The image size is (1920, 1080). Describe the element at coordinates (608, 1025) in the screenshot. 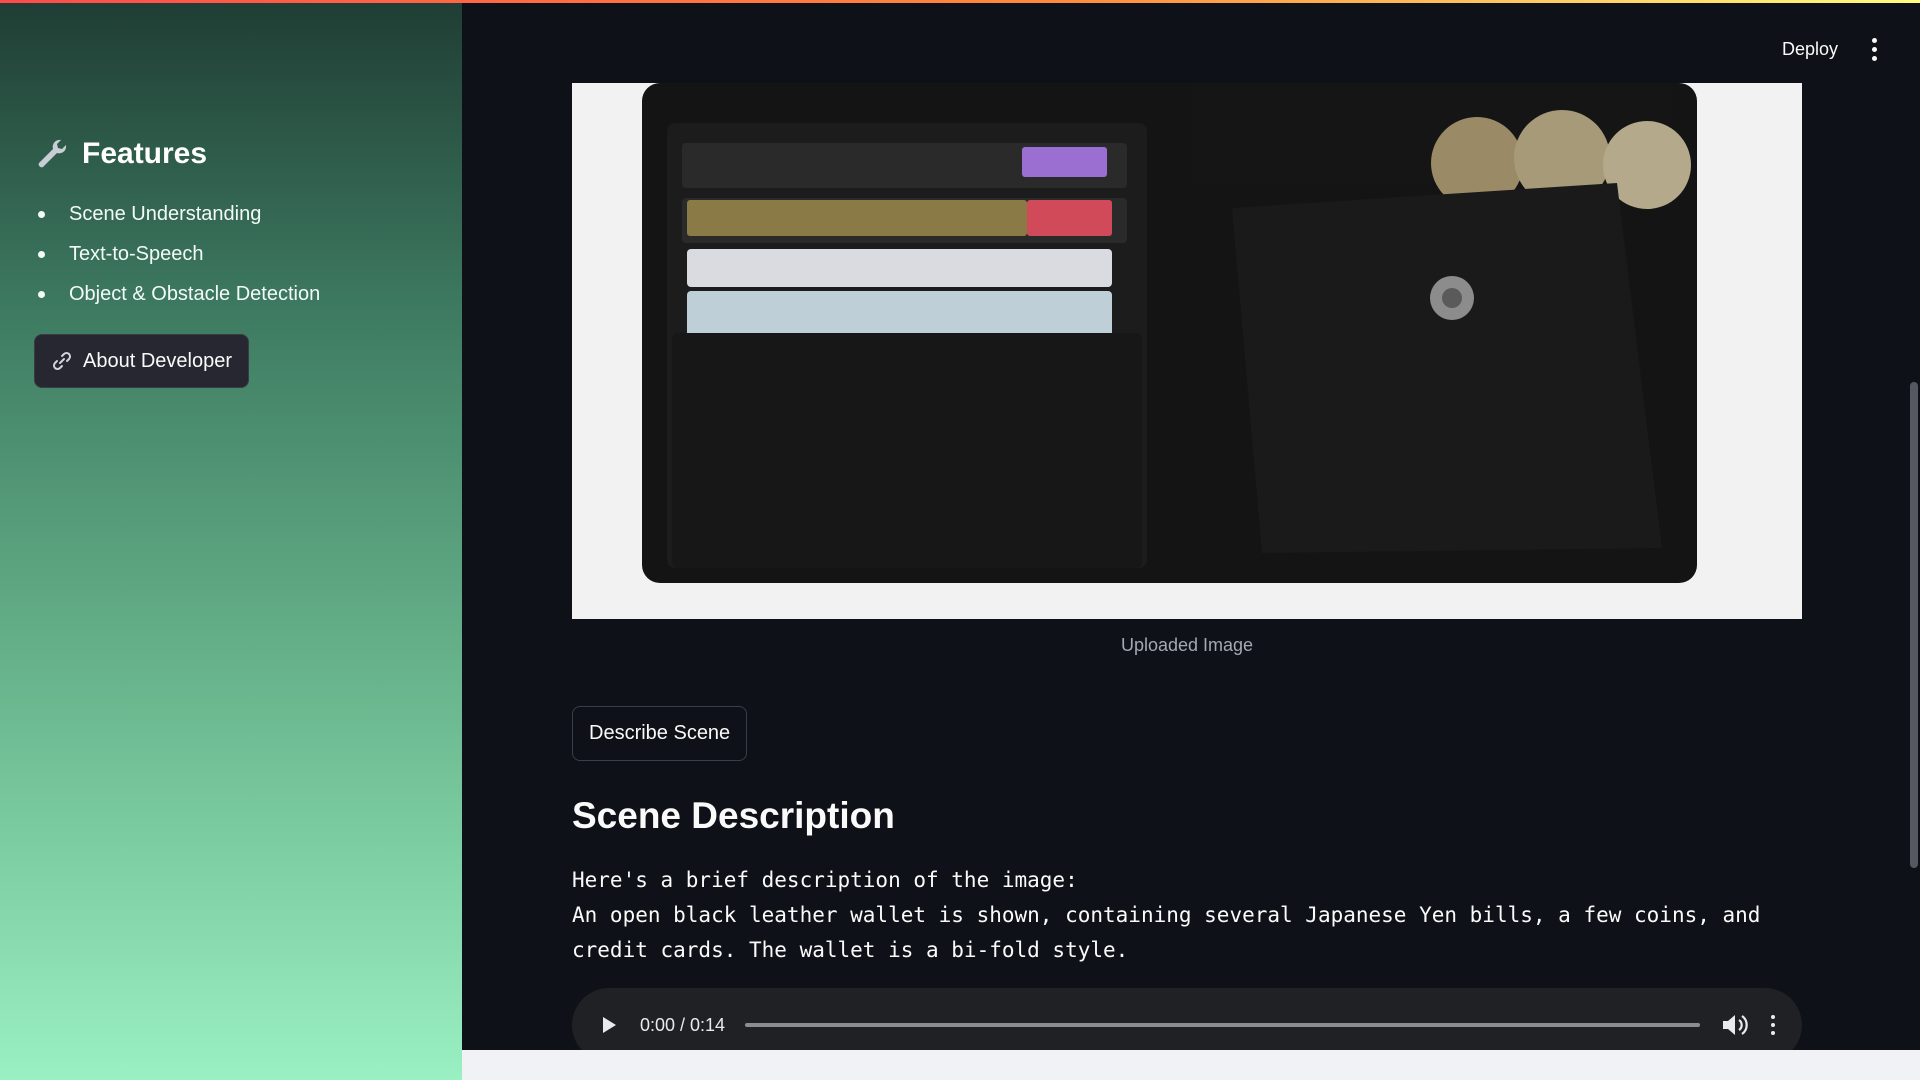

I see `play-icon` at that location.